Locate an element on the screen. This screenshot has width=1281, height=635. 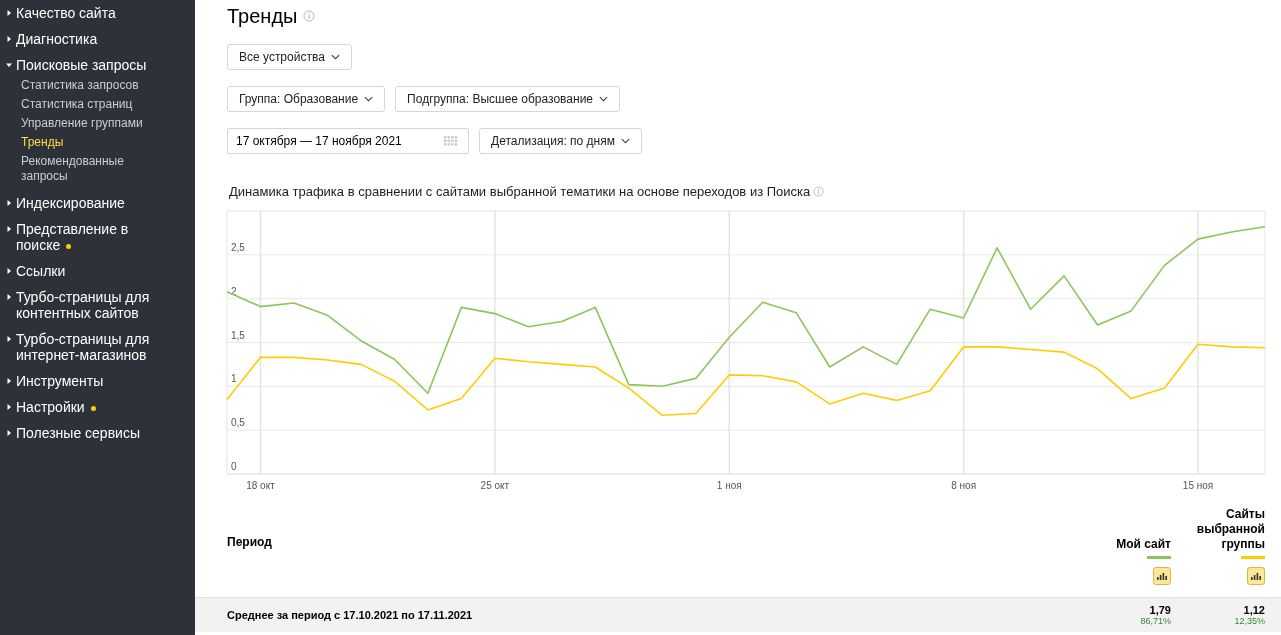
x-axis-label: 25 окт is located at coordinates (495, 485).